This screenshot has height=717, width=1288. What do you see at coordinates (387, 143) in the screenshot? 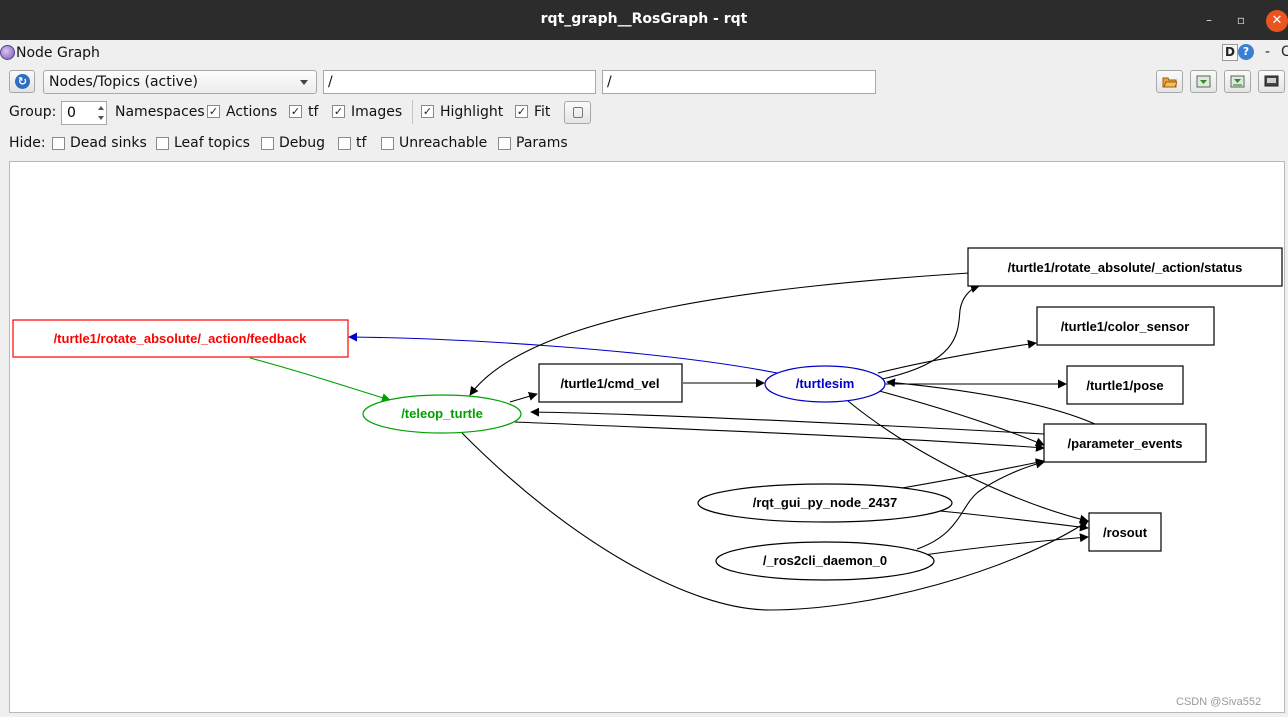
I see `unreachable-checkbox` at bounding box center [387, 143].